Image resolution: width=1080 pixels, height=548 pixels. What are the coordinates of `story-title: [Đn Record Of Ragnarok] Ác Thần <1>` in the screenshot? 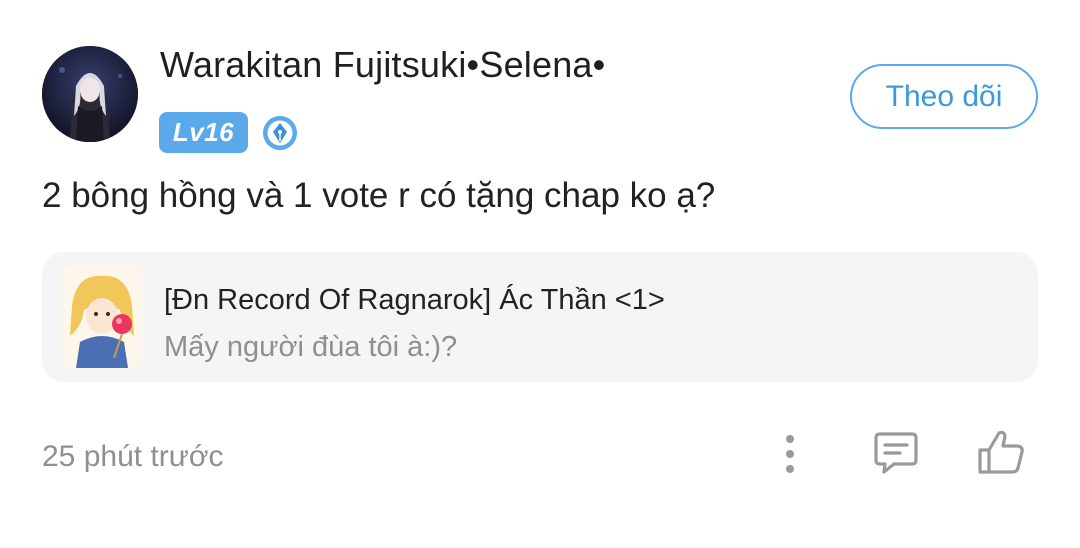 It's located at (414, 300).